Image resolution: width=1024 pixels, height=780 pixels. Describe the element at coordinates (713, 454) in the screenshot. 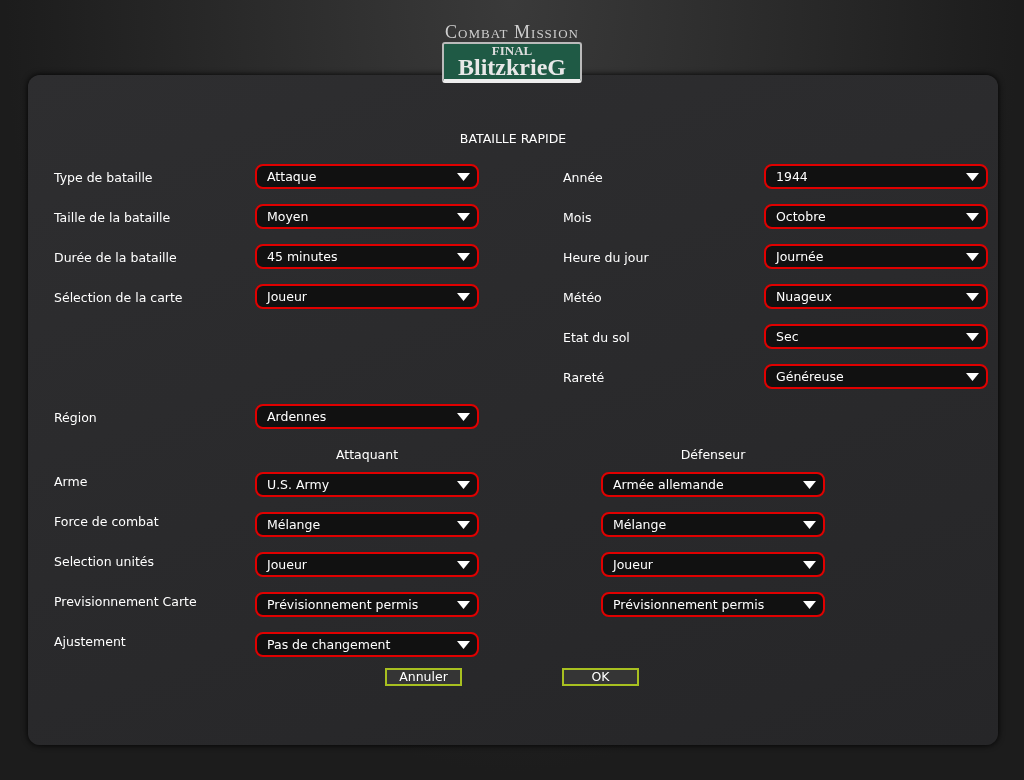

I see `column-heading: Défenseur` at that location.